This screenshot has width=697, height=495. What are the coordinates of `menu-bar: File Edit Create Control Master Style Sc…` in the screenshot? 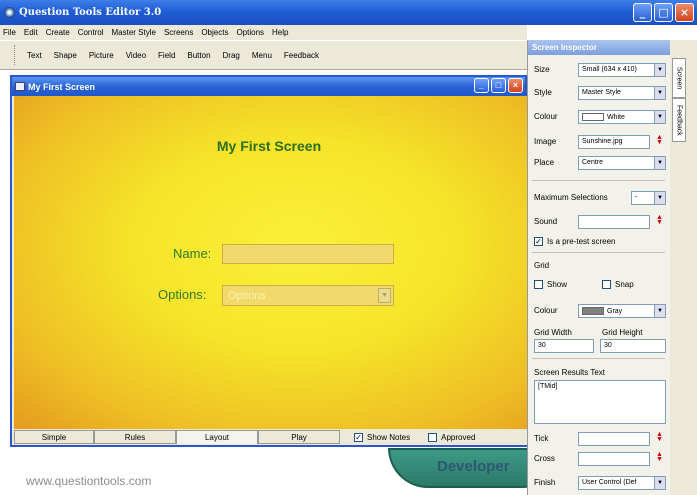 It's located at (263, 32).